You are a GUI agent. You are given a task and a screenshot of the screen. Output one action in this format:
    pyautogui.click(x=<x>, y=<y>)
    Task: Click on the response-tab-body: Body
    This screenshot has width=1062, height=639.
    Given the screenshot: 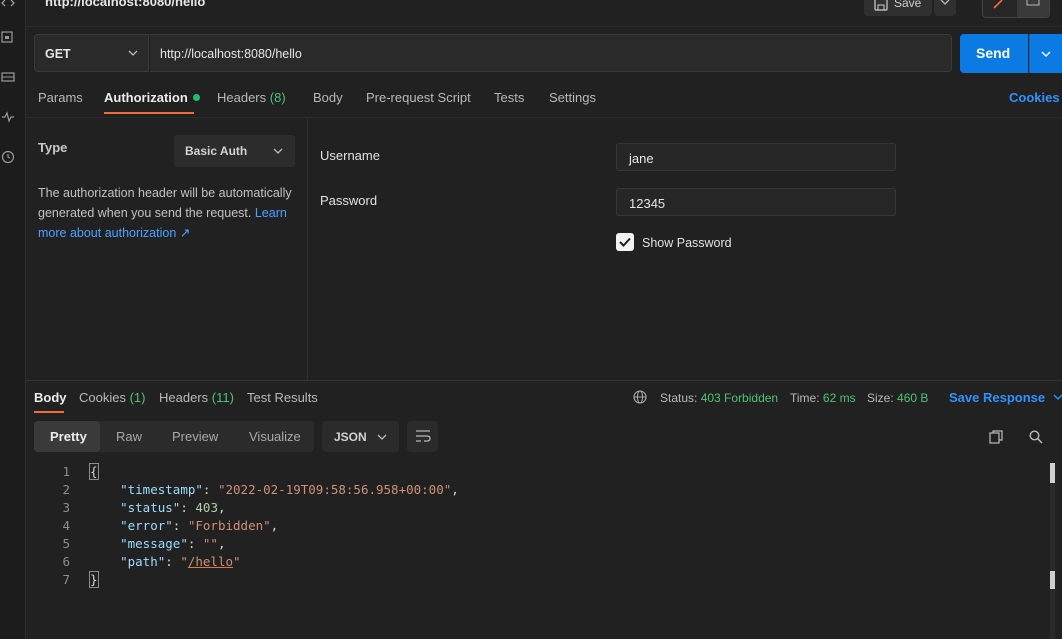 What is the action you would take?
    pyautogui.click(x=50, y=397)
    